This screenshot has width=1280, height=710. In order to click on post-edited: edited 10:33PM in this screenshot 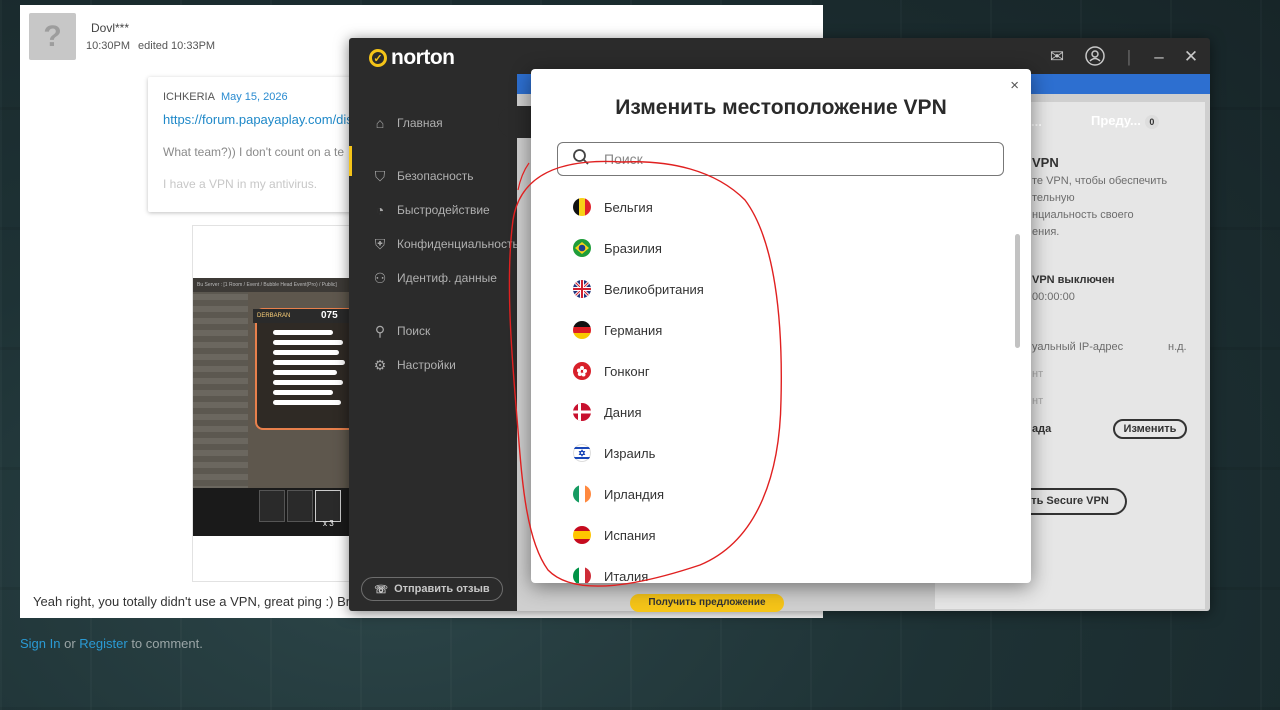, I will do `click(177, 46)`.